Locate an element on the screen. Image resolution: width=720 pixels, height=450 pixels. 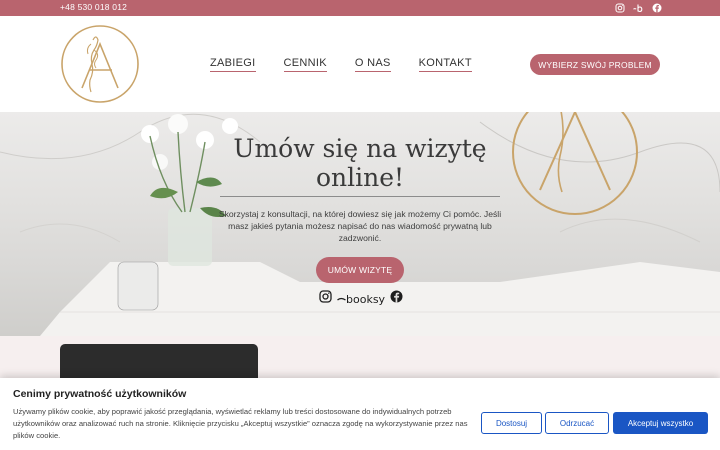
phone-number: +48 530 018 012 is located at coordinates (93, 7).